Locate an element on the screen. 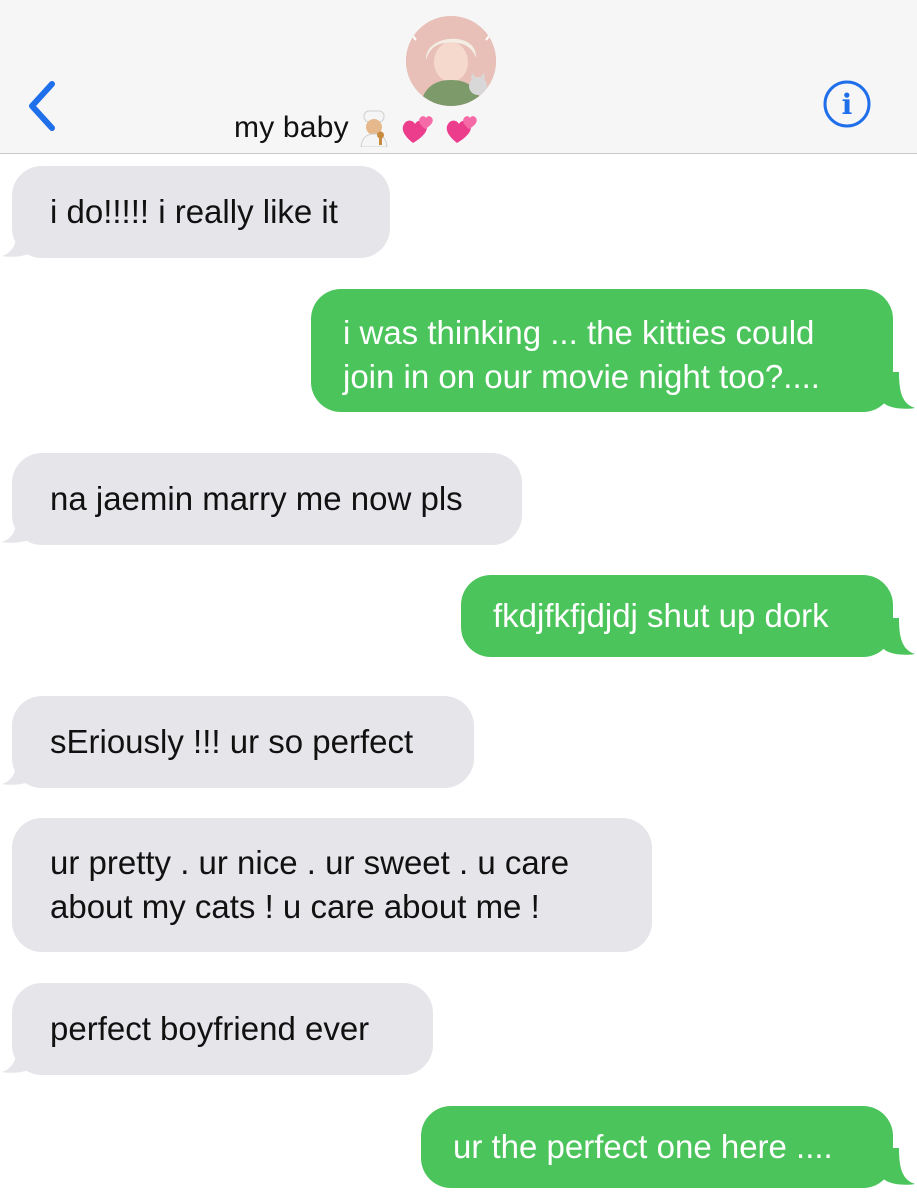 This screenshot has height=1200, width=917. svg-text: i is located at coordinates (847, 104).